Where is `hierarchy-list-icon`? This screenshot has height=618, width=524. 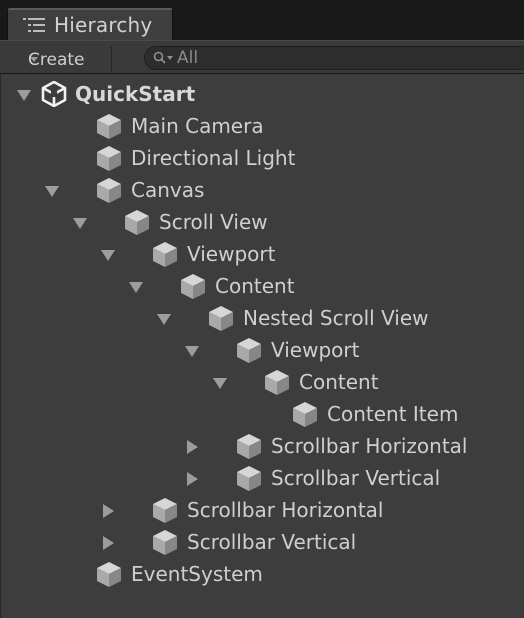
hierarchy-list-icon is located at coordinates (34, 25).